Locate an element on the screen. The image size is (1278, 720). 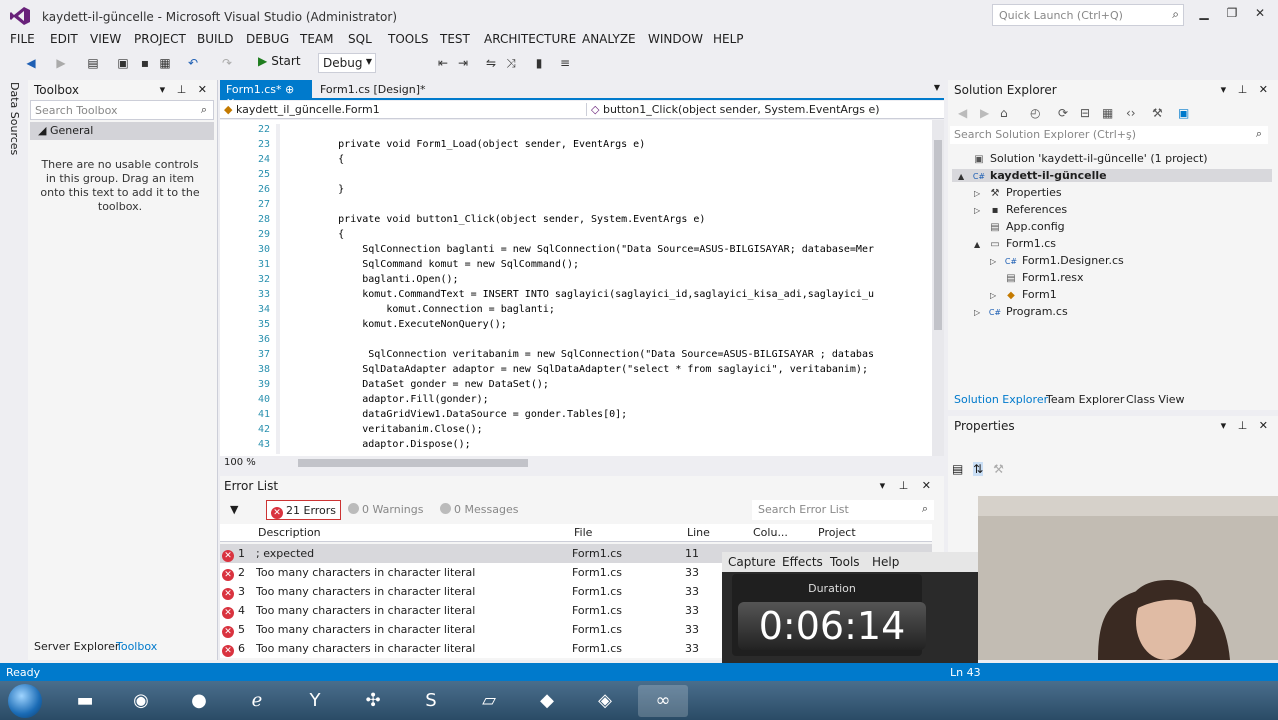
file-explorer-icon: ▬ is located at coordinates (85, 701).